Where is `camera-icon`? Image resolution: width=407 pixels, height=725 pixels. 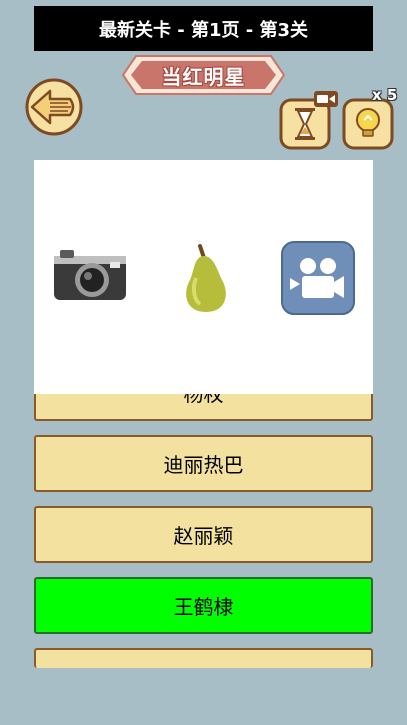
camera-icon is located at coordinates (90, 278).